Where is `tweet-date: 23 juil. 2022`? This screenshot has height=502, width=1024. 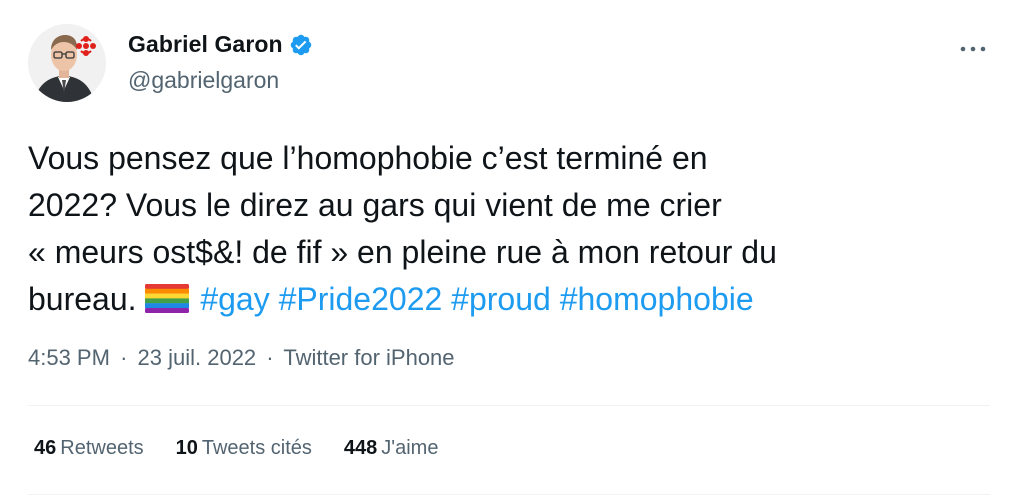 tweet-date: 23 juil. 2022 is located at coordinates (197, 357).